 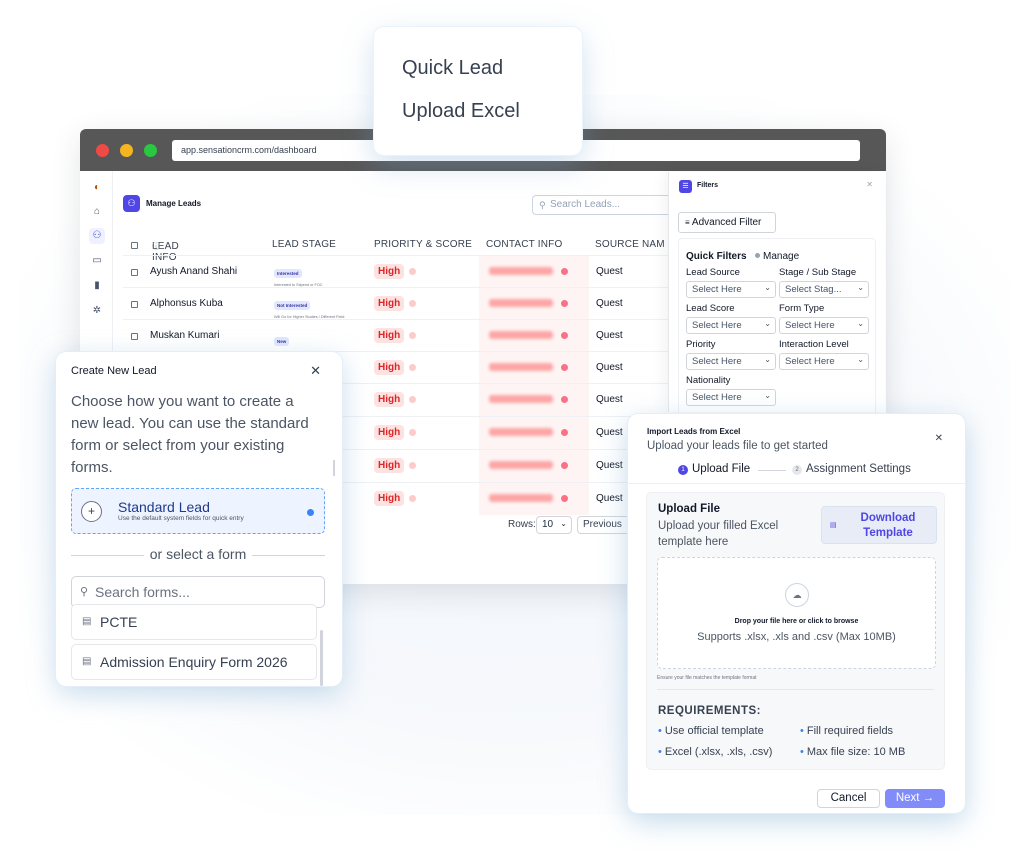 I want to click on form-item-pcte: ▤ PCTE, so click(x=194, y=622).